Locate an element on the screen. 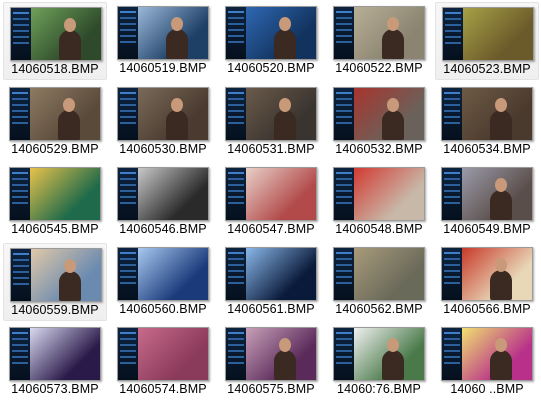  file-item: 14060519.BMP is located at coordinates (163, 41).